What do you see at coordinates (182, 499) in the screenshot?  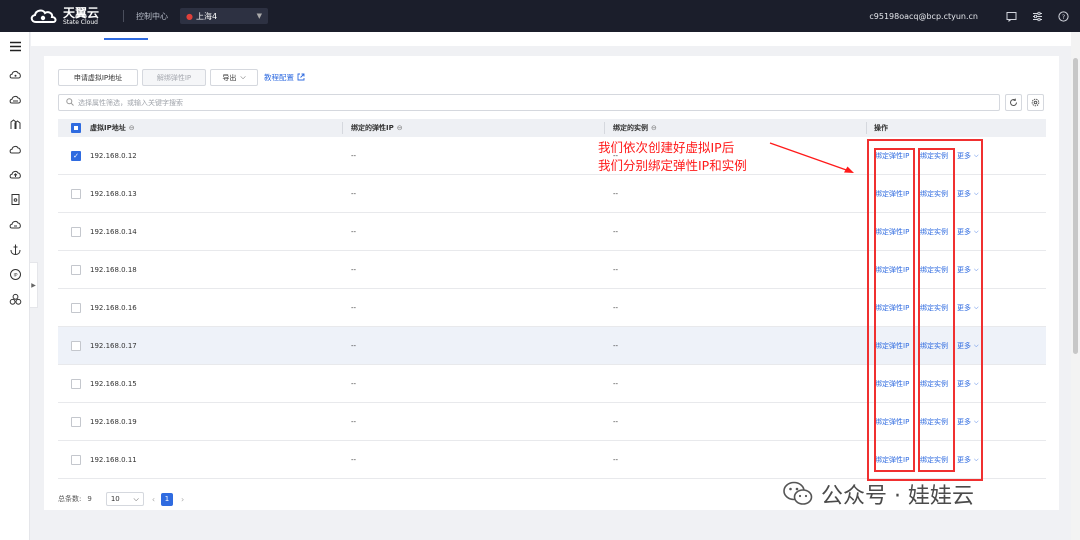 I see `next-page-icon: ›` at bounding box center [182, 499].